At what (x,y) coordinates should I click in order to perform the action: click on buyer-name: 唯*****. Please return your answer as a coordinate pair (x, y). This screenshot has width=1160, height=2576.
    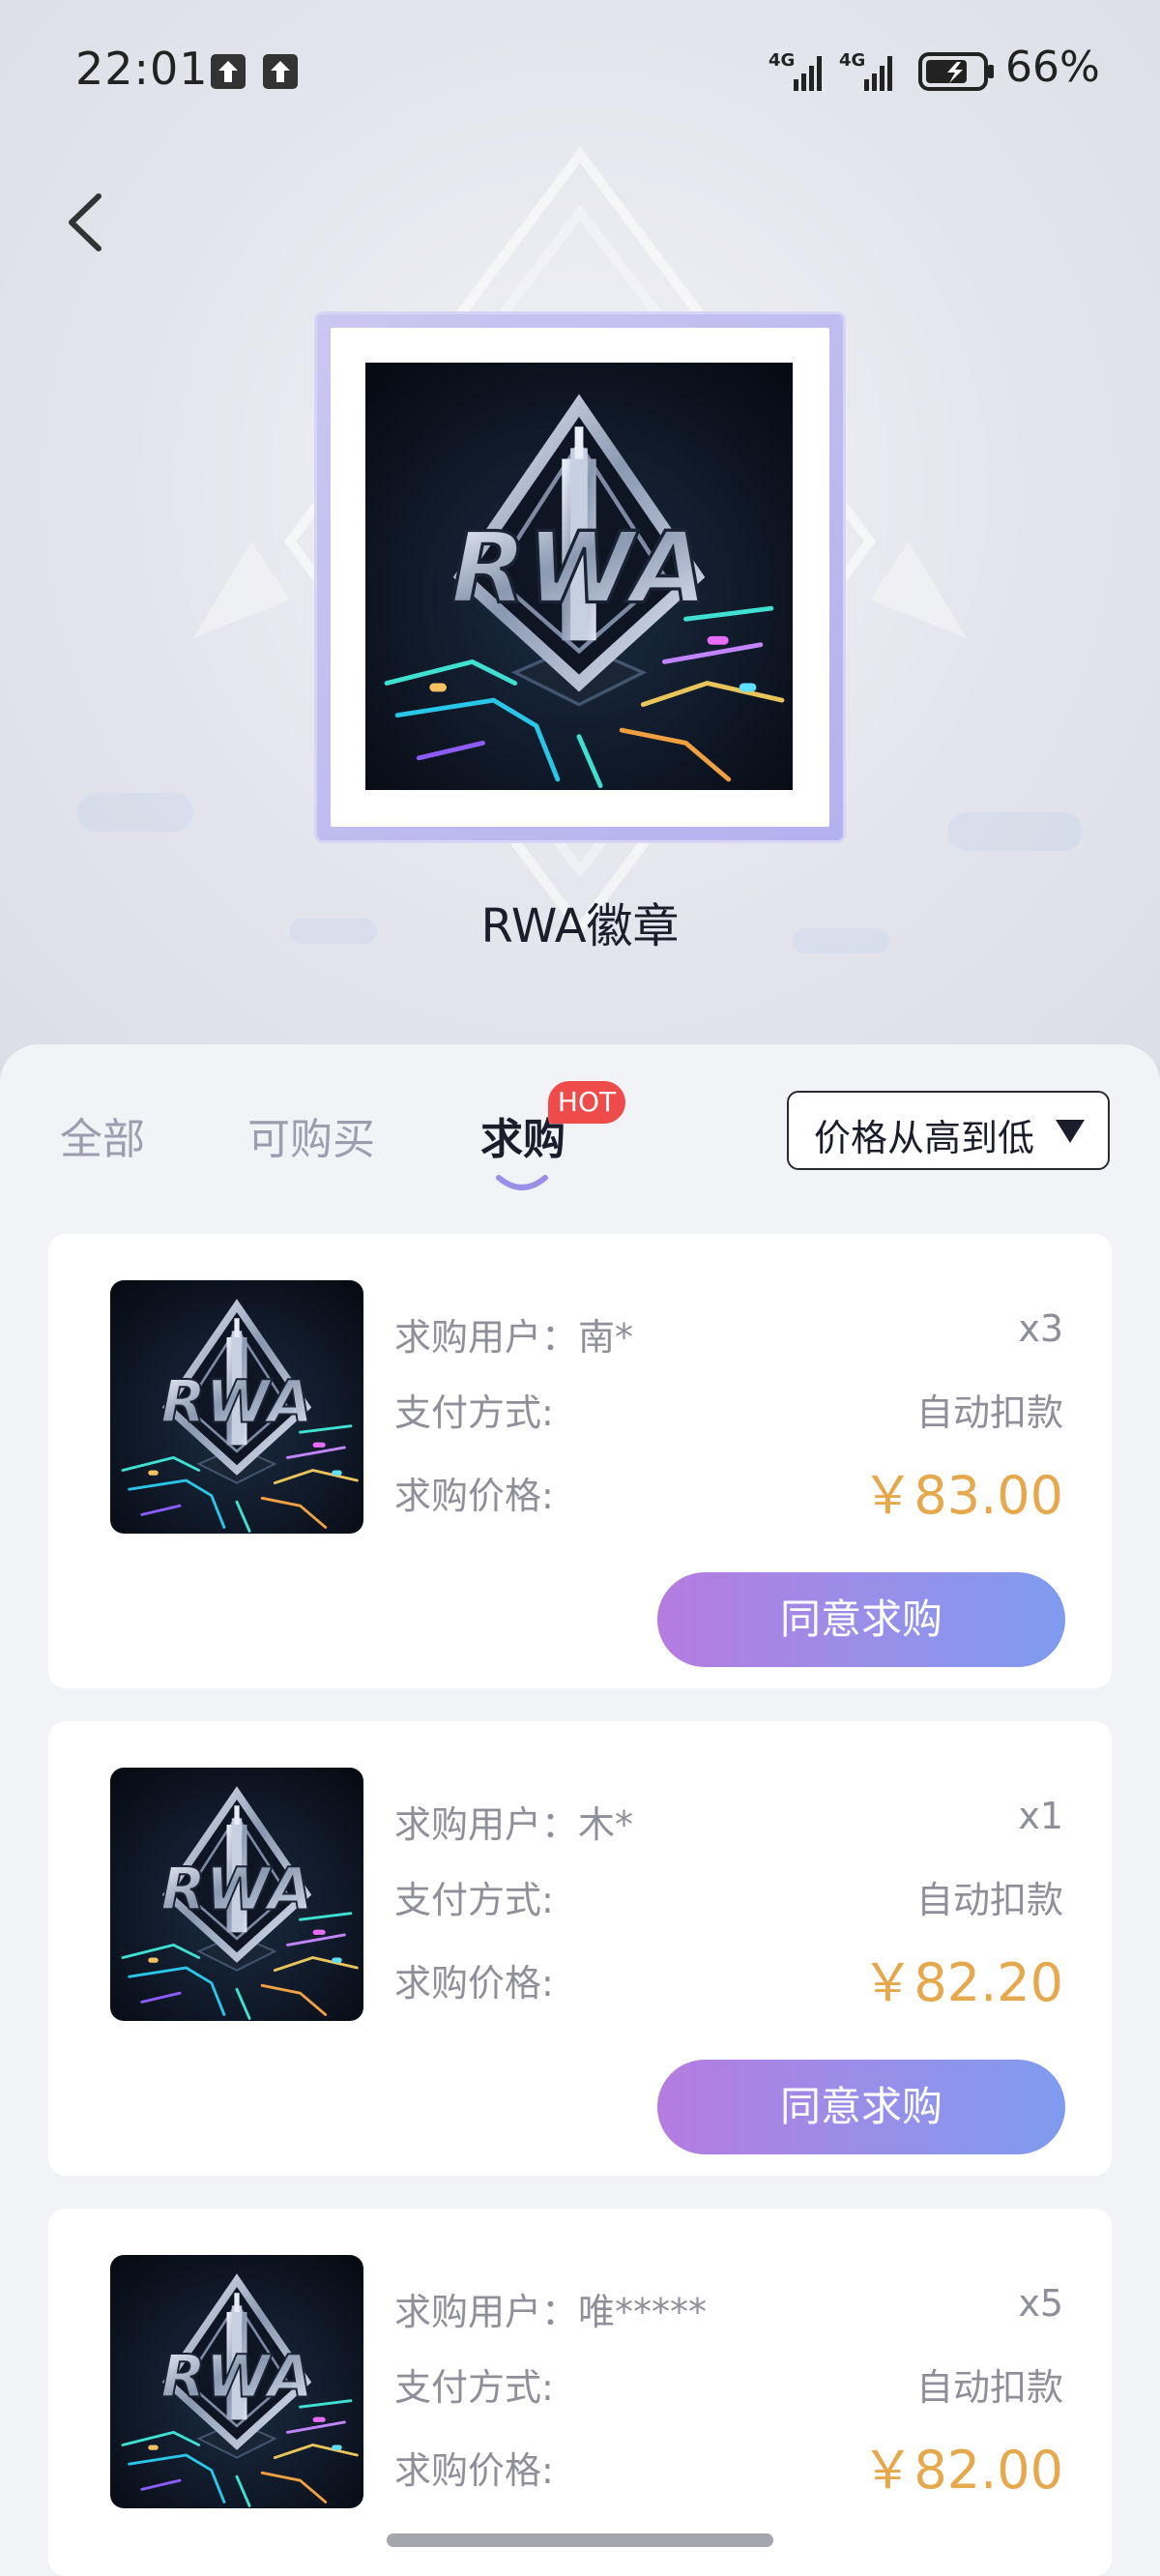
    Looking at the image, I should click on (643, 2312).